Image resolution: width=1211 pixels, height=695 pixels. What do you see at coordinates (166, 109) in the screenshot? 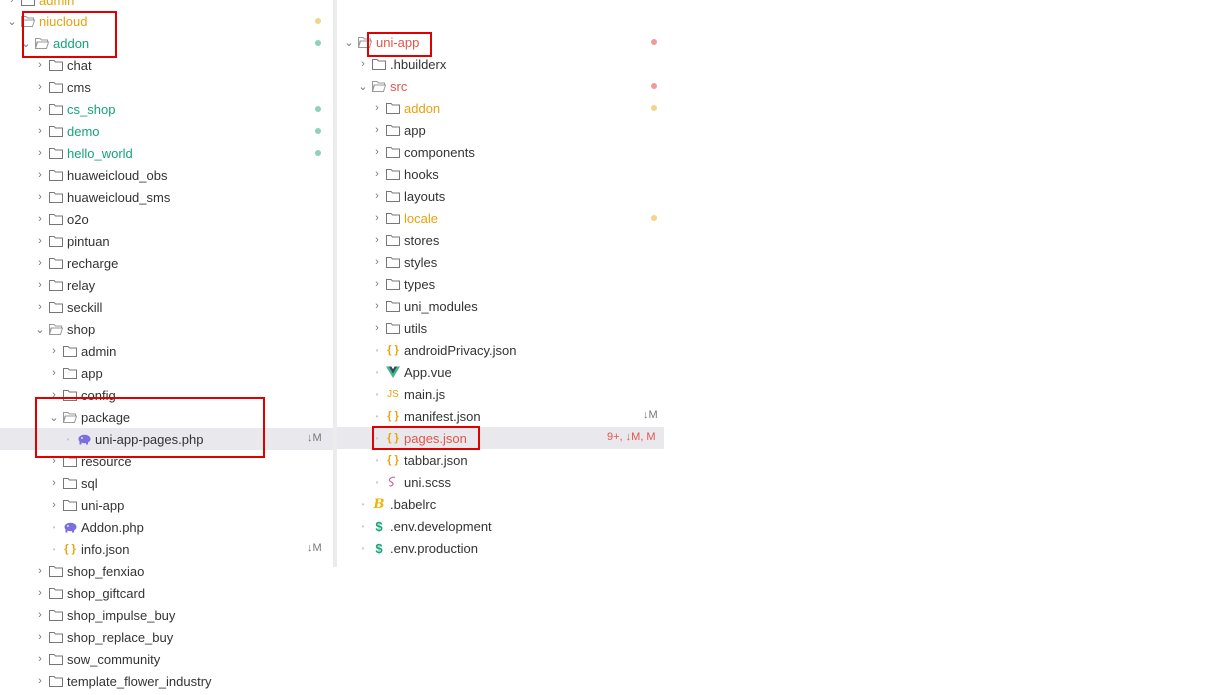
I see `tree-item-cs-shop: › cs_shop` at bounding box center [166, 109].